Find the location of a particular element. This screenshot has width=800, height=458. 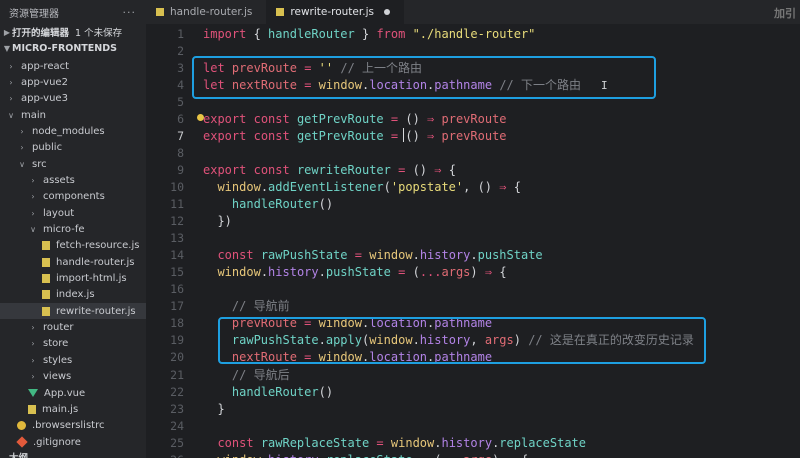

folder-item: › store is located at coordinates (73, 344).